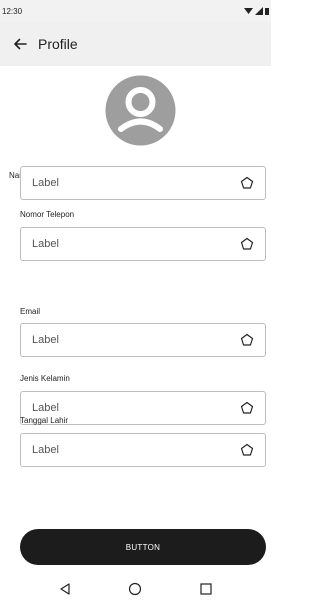 The height and width of the screenshot is (606, 320). Describe the element at coordinates (45, 378) in the screenshot. I see `field-label-jenis-kelamin: Jenis Kelamin` at that location.